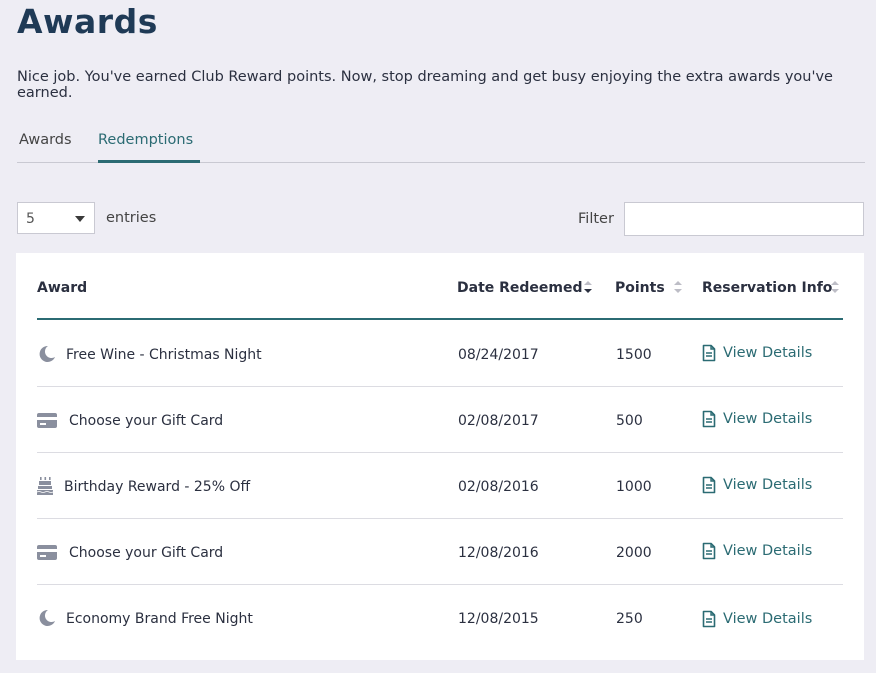 Image resolution: width=876 pixels, height=673 pixels. What do you see at coordinates (498, 553) in the screenshot?
I see `date-redeemed: 12/08/2016` at bounding box center [498, 553].